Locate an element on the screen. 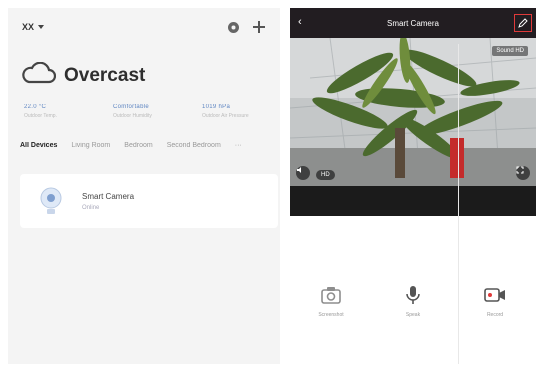  add-icon is located at coordinates (259, 27).